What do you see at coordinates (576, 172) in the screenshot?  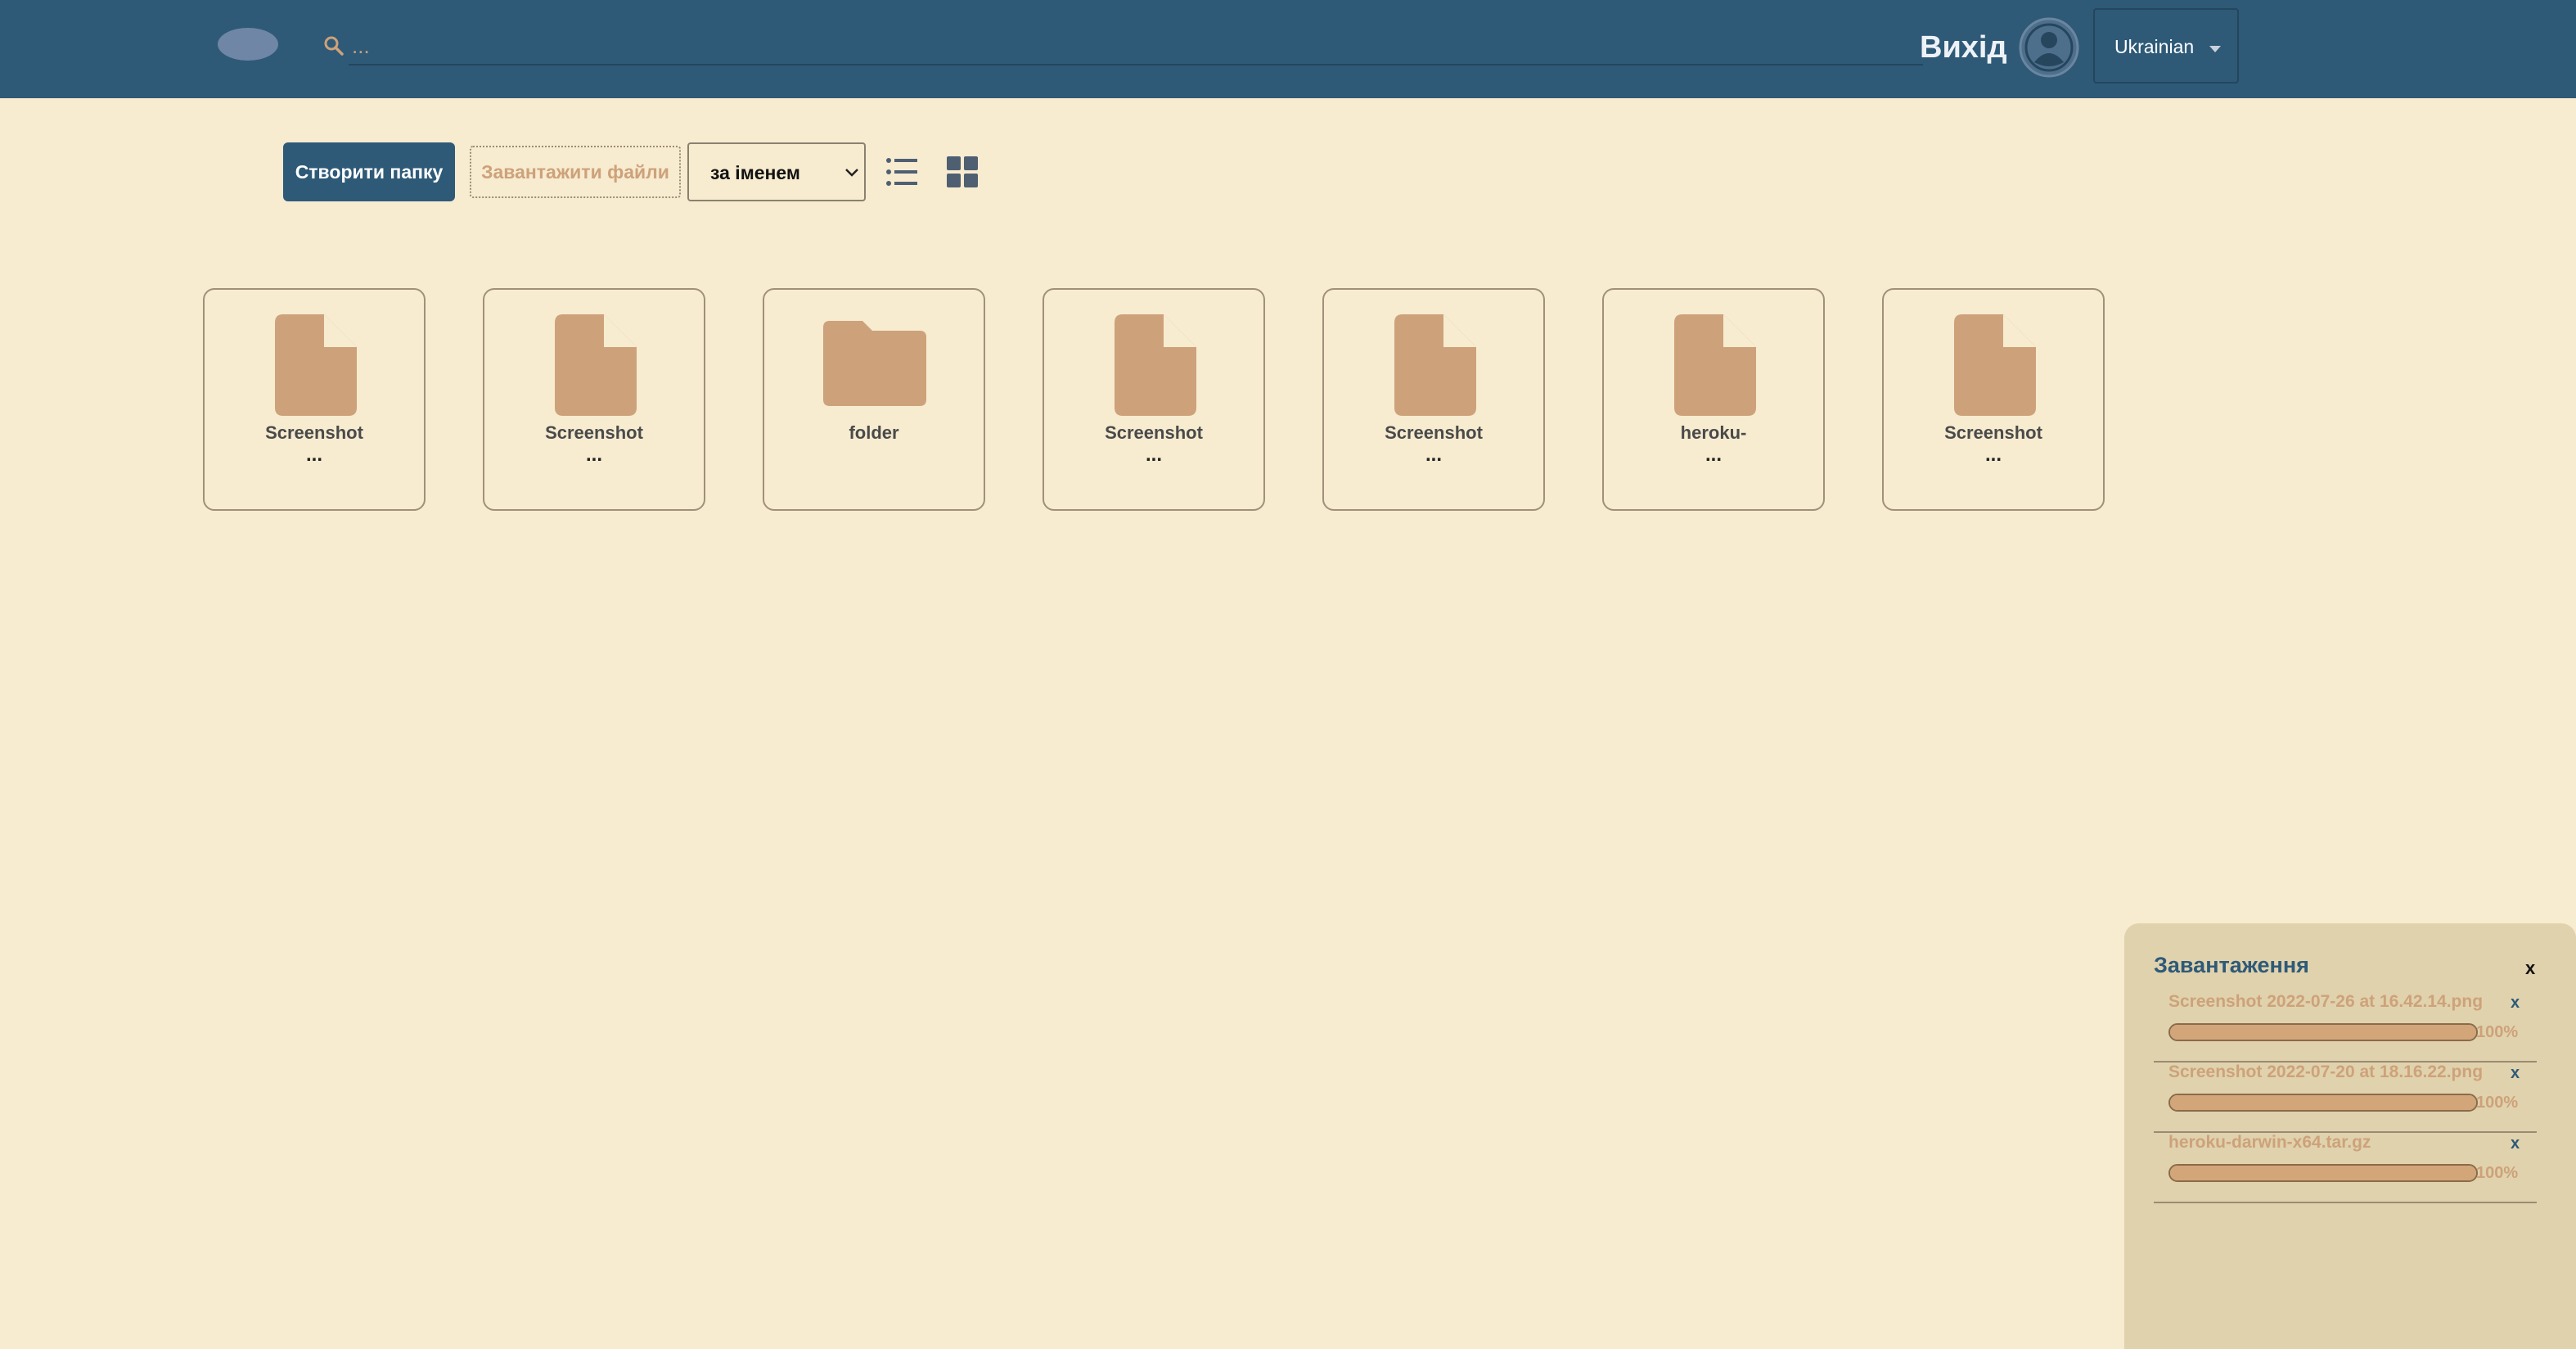 I see `upload-files-button: Завантажити файли` at bounding box center [576, 172].